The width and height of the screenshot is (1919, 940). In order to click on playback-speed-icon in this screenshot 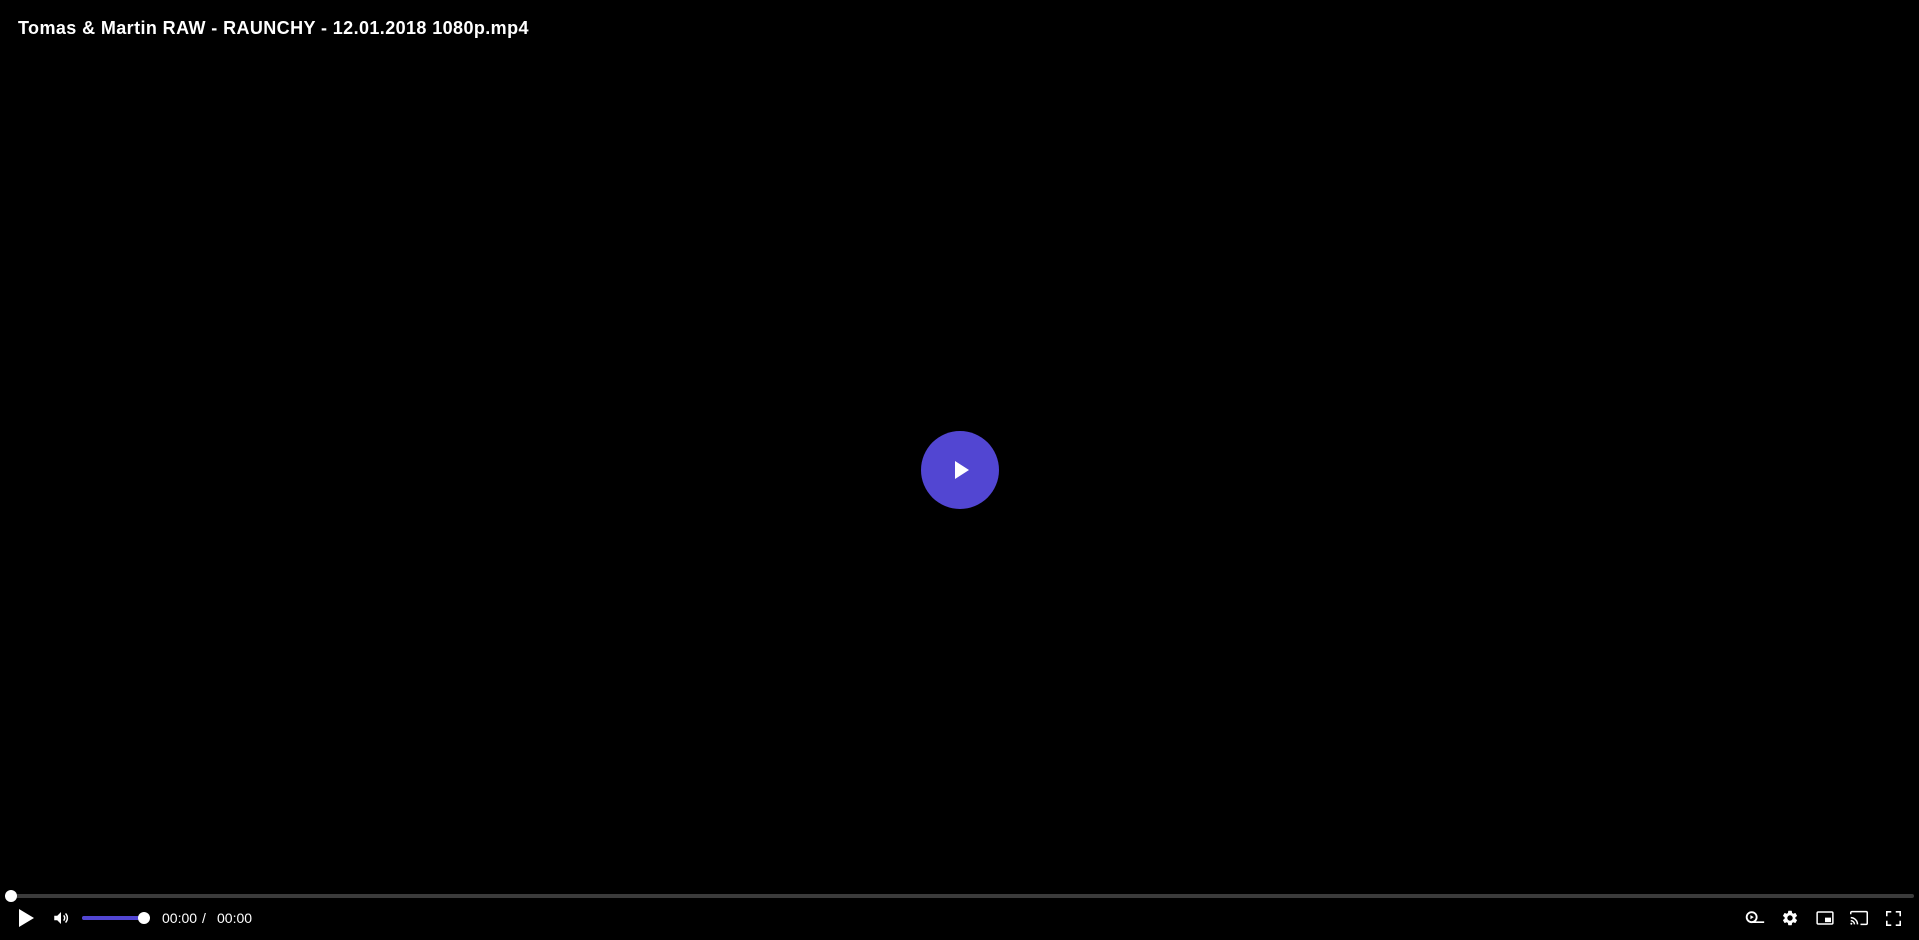, I will do `click(1755, 917)`.